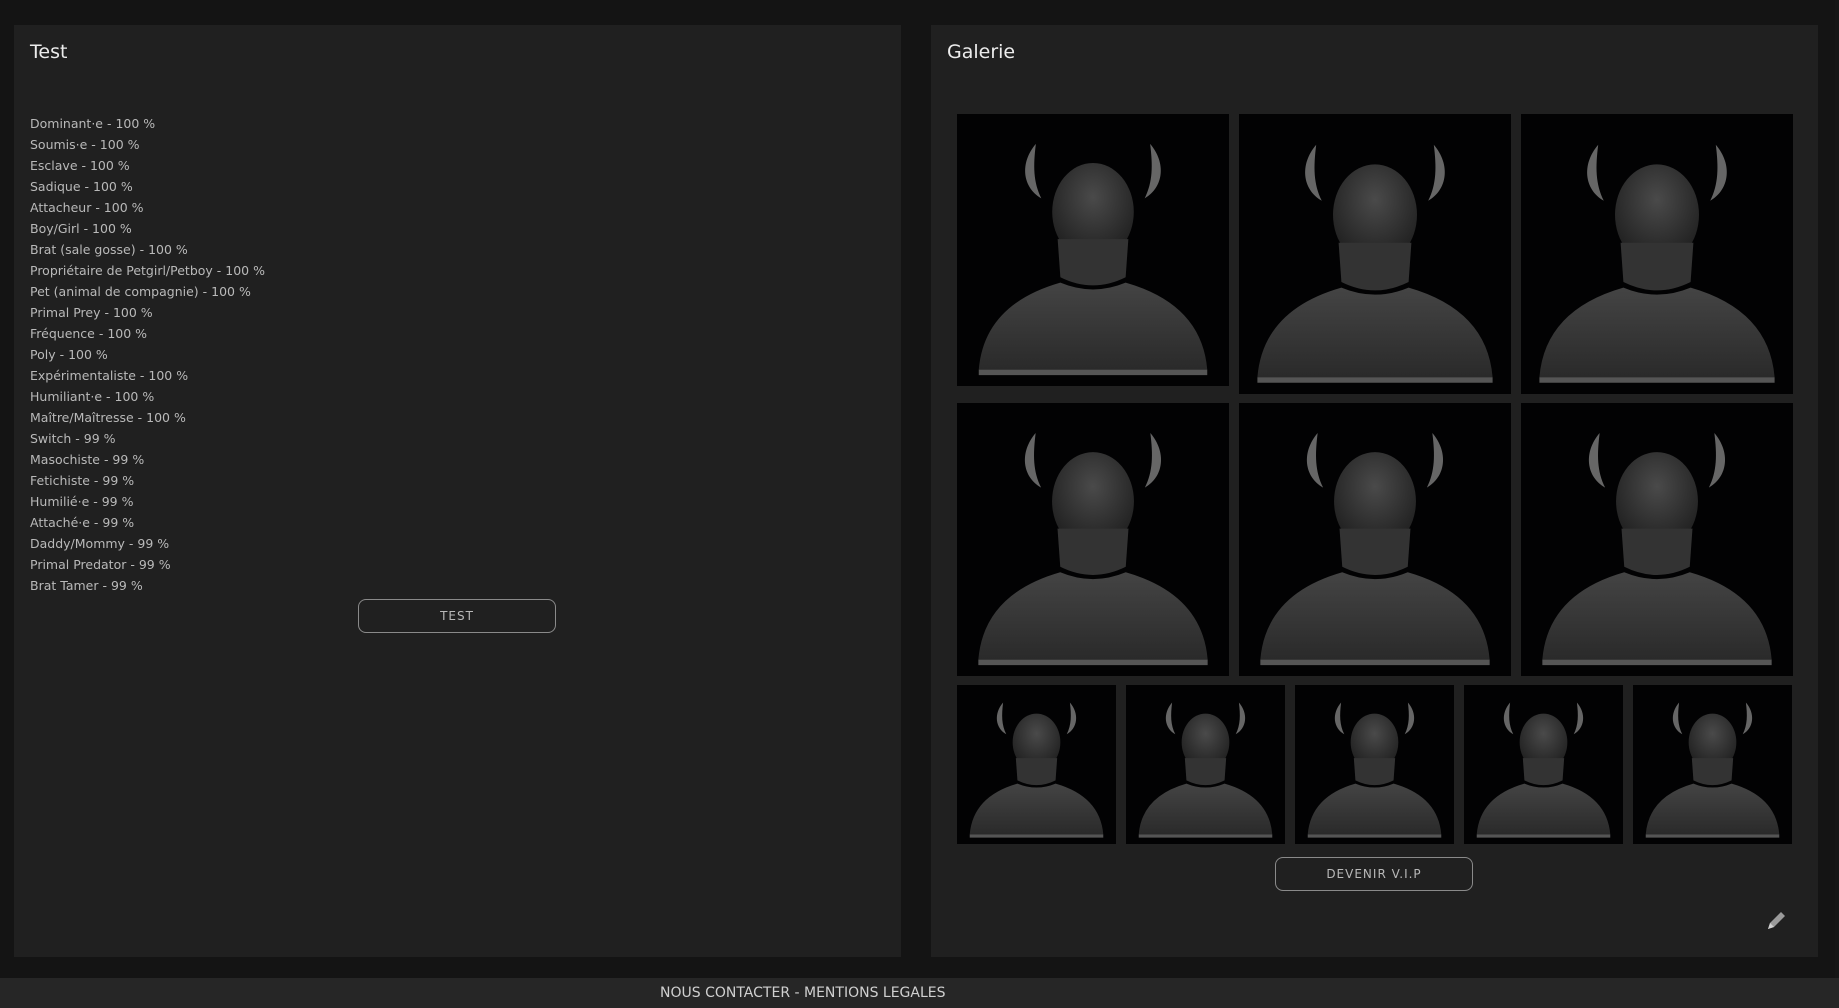 The height and width of the screenshot is (1008, 1839). I want to click on test-result-item: Boy/Girl - 100 %, so click(81, 228).